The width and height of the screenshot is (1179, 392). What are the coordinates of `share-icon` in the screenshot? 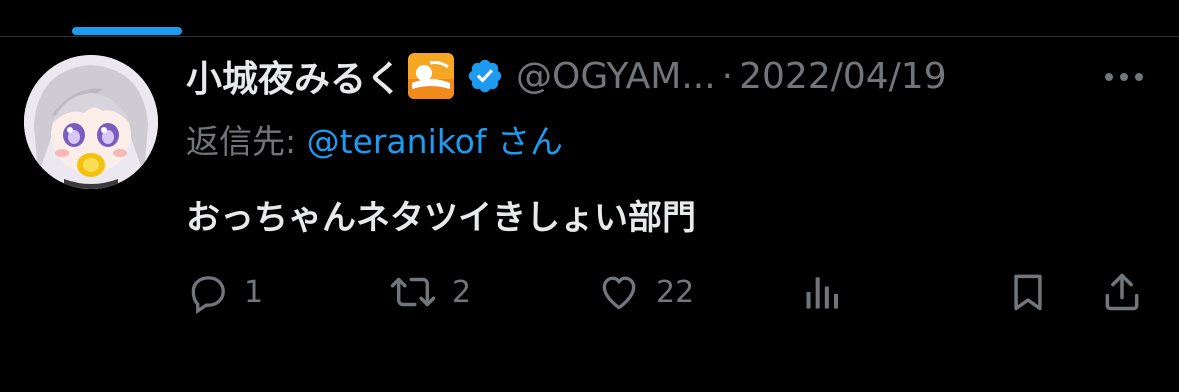 It's located at (1122, 292).